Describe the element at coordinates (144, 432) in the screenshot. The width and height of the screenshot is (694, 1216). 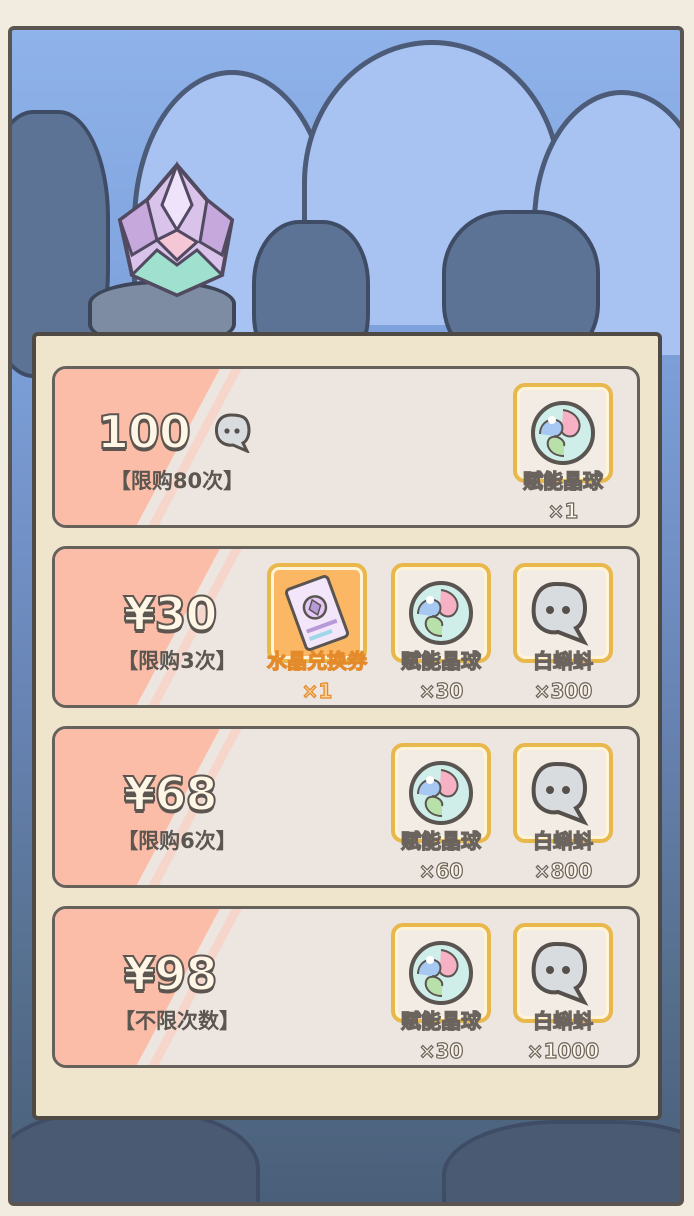
I see `offer-price-value: 100` at that location.